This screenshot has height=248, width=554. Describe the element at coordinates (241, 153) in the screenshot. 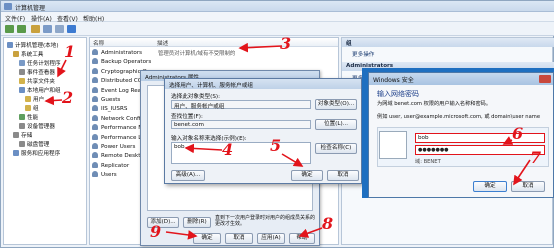

I see `object-name-input: bob` at that location.